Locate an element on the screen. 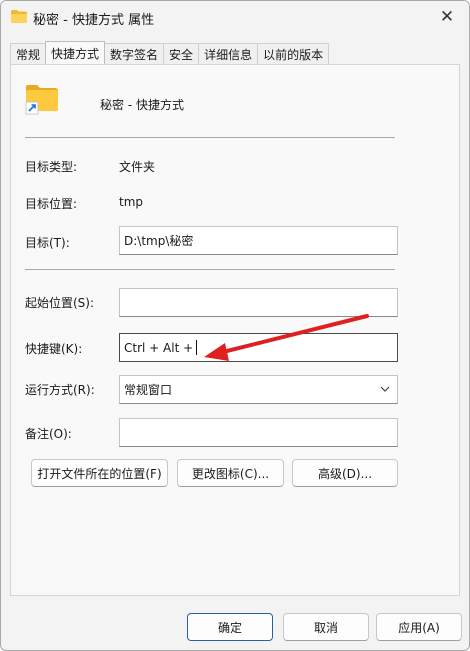 The image size is (470, 651). close-icon: ✕ is located at coordinates (447, 17).